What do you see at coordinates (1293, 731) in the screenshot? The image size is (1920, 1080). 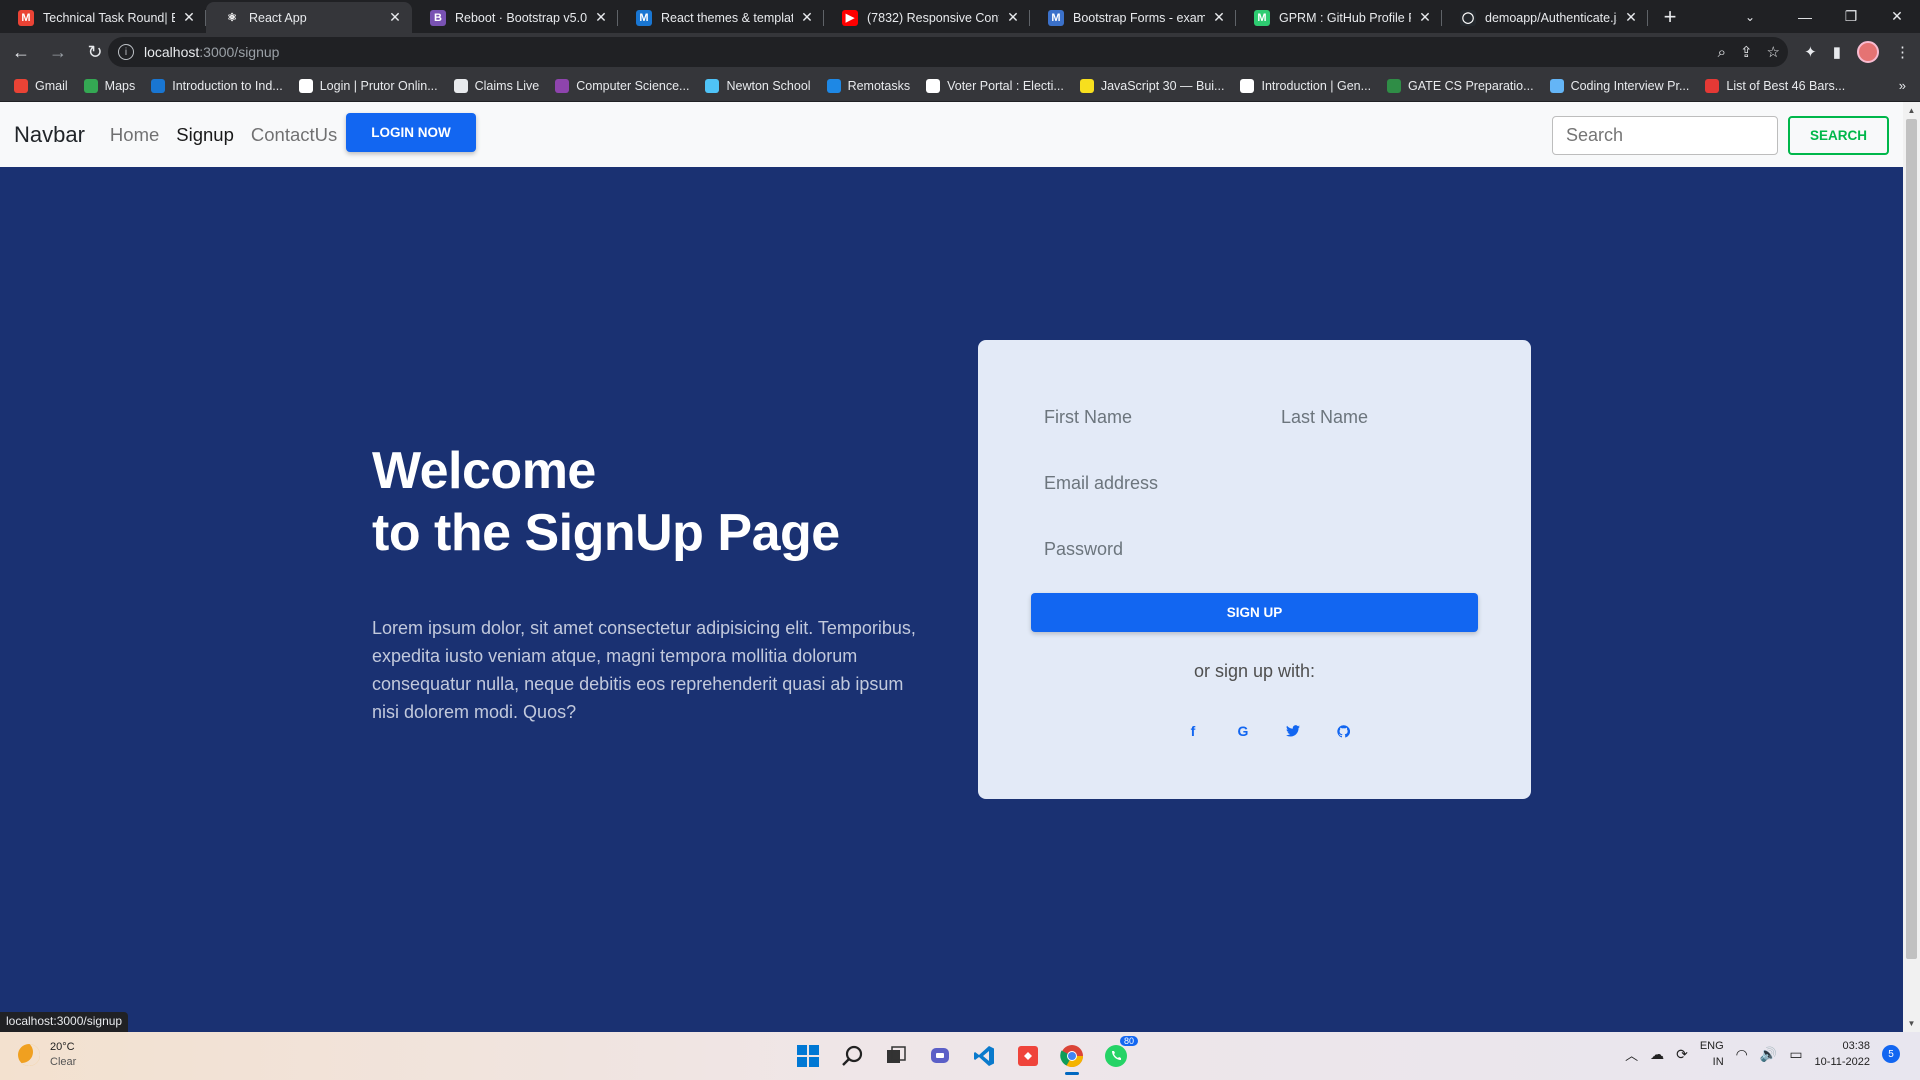 I see `twitter-icon` at bounding box center [1293, 731].